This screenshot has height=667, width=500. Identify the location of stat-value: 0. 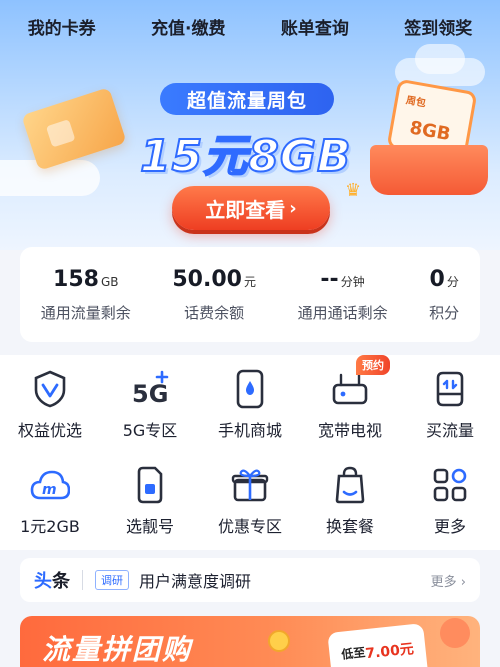
(437, 279).